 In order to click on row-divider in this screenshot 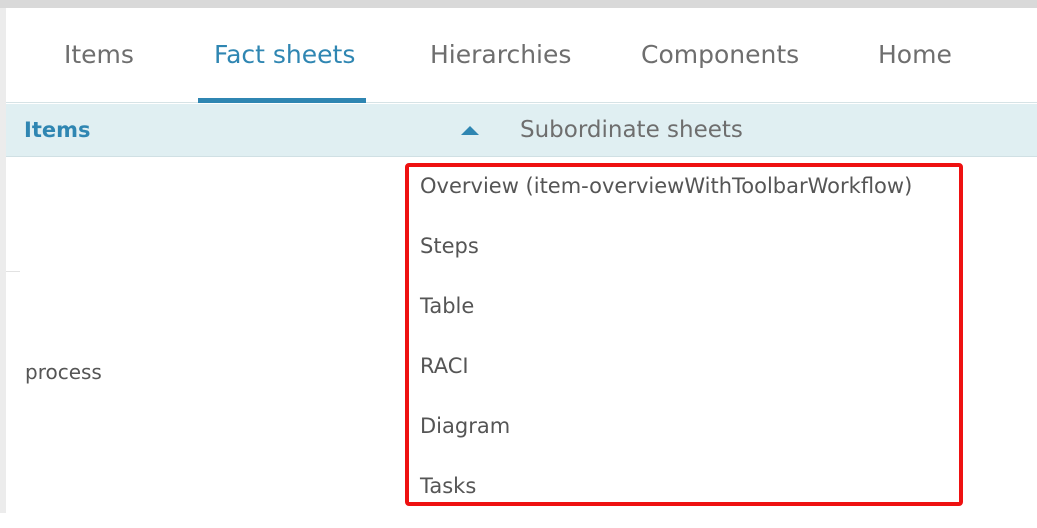, I will do `click(13, 271)`.